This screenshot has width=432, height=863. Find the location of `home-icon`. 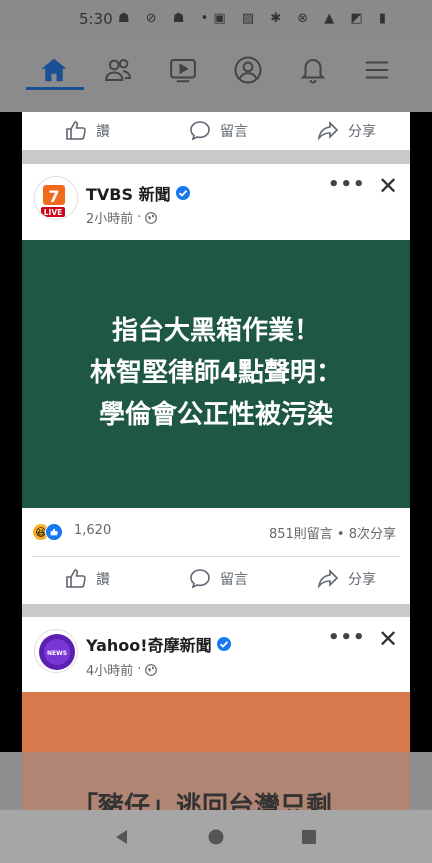

home-icon is located at coordinates (54, 70).